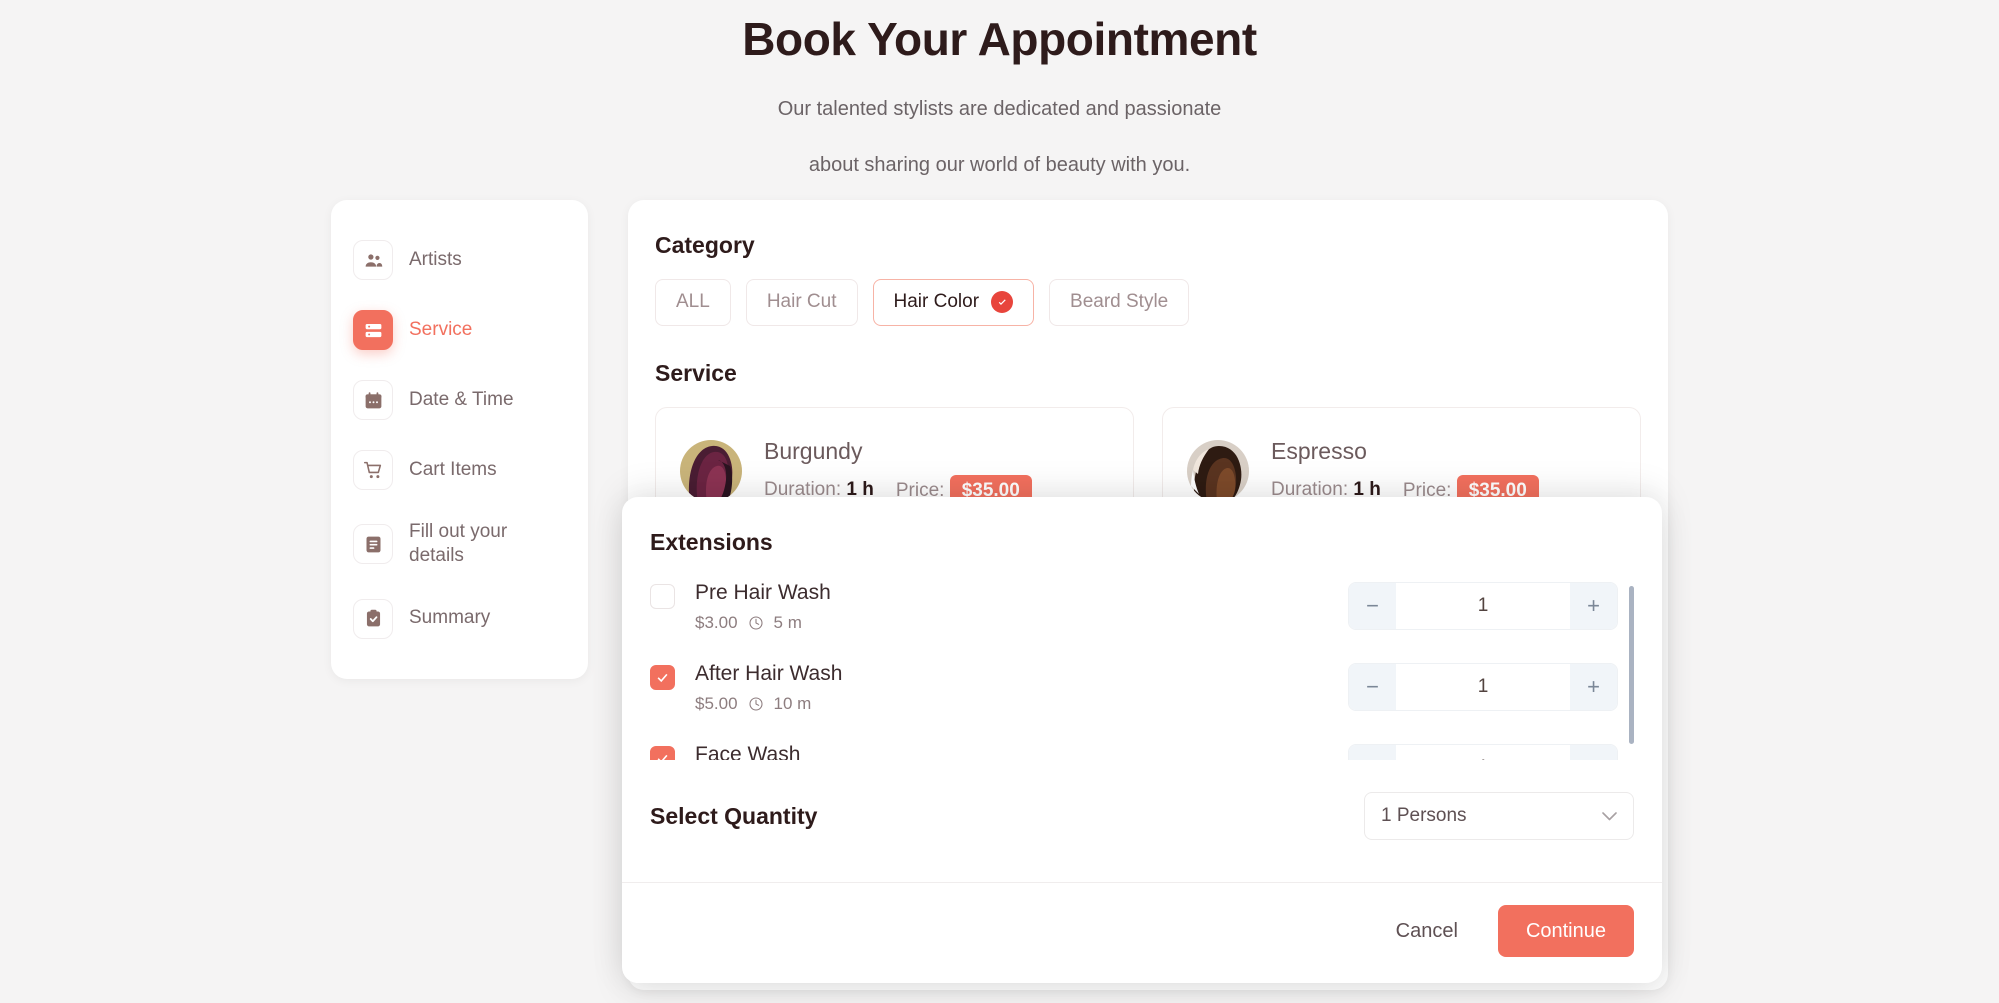 The width and height of the screenshot is (1999, 1003). Describe the element at coordinates (1134, 750) in the screenshot. I see `extension-row-face-wash: Face Wash $2.00 5 m − 1 +` at that location.